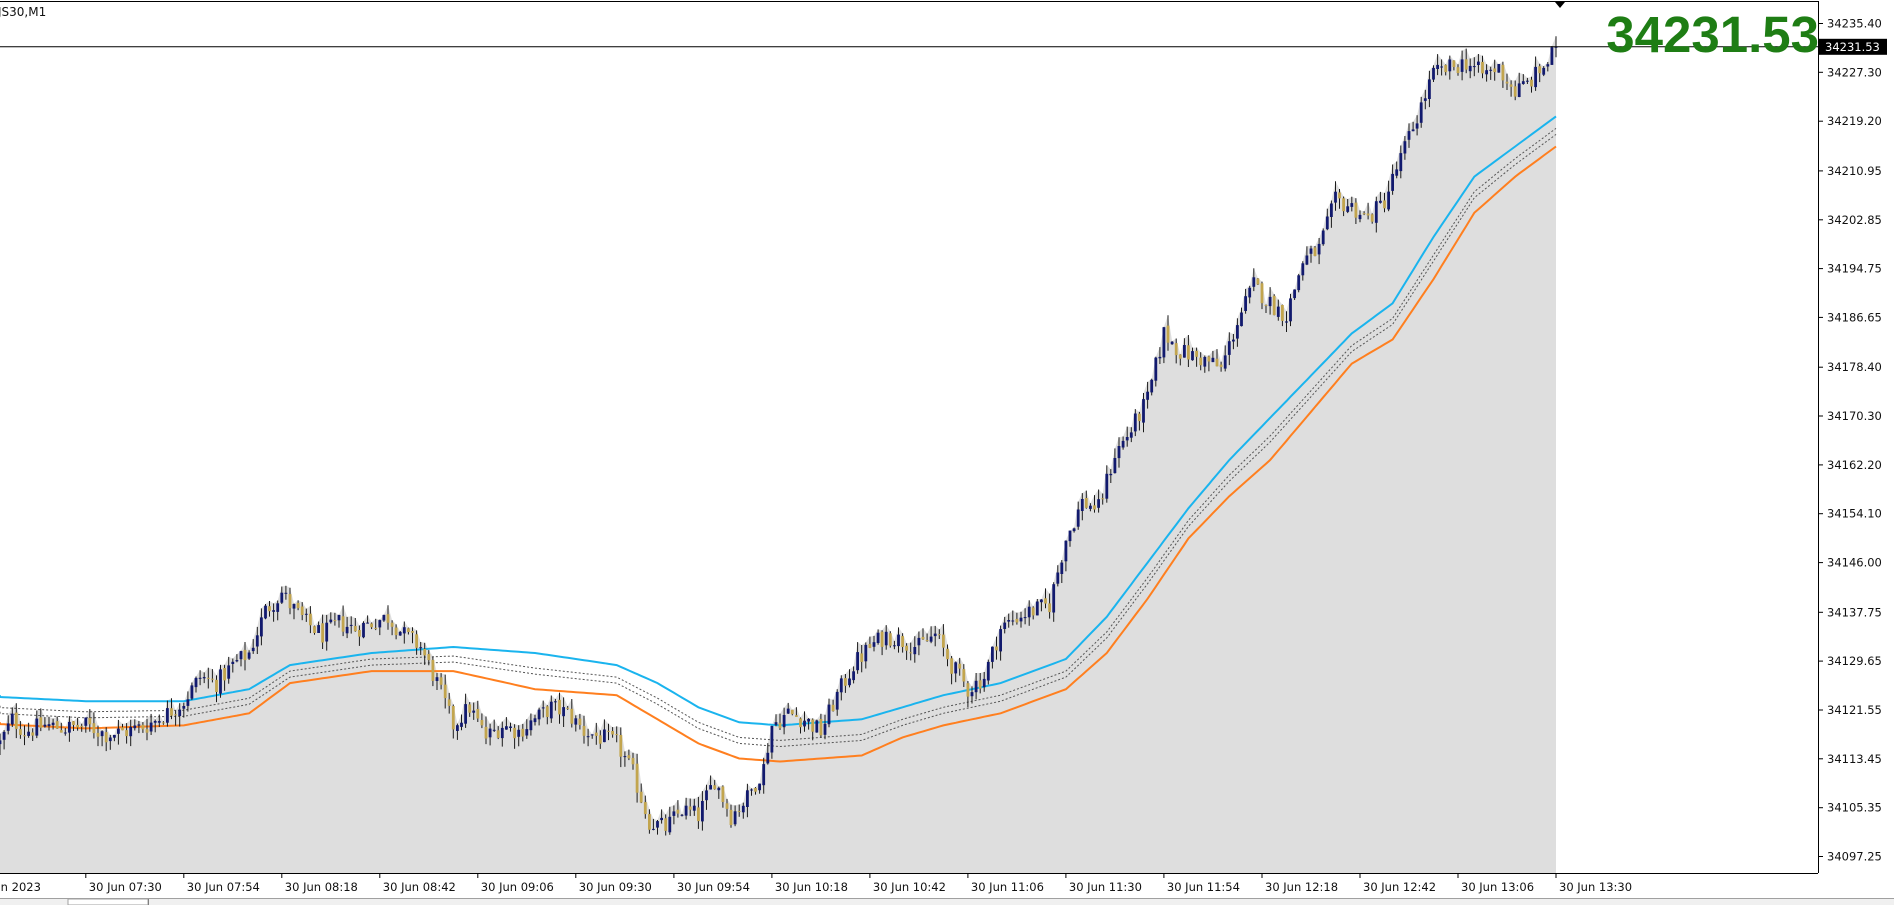  Describe the element at coordinates (20, 887) in the screenshot. I see `x-tick-label: Jun 2023` at that location.